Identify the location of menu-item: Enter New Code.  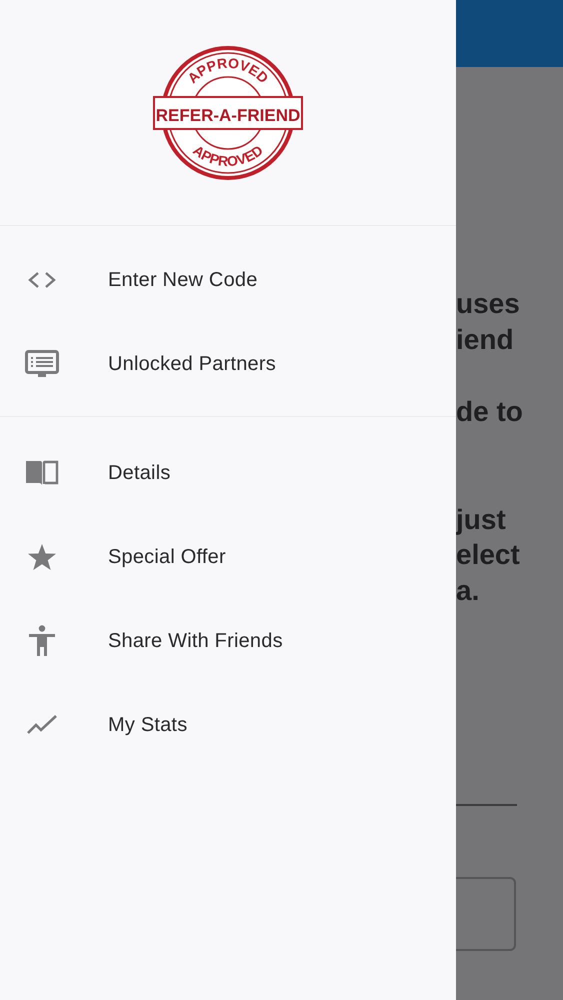
(183, 280).